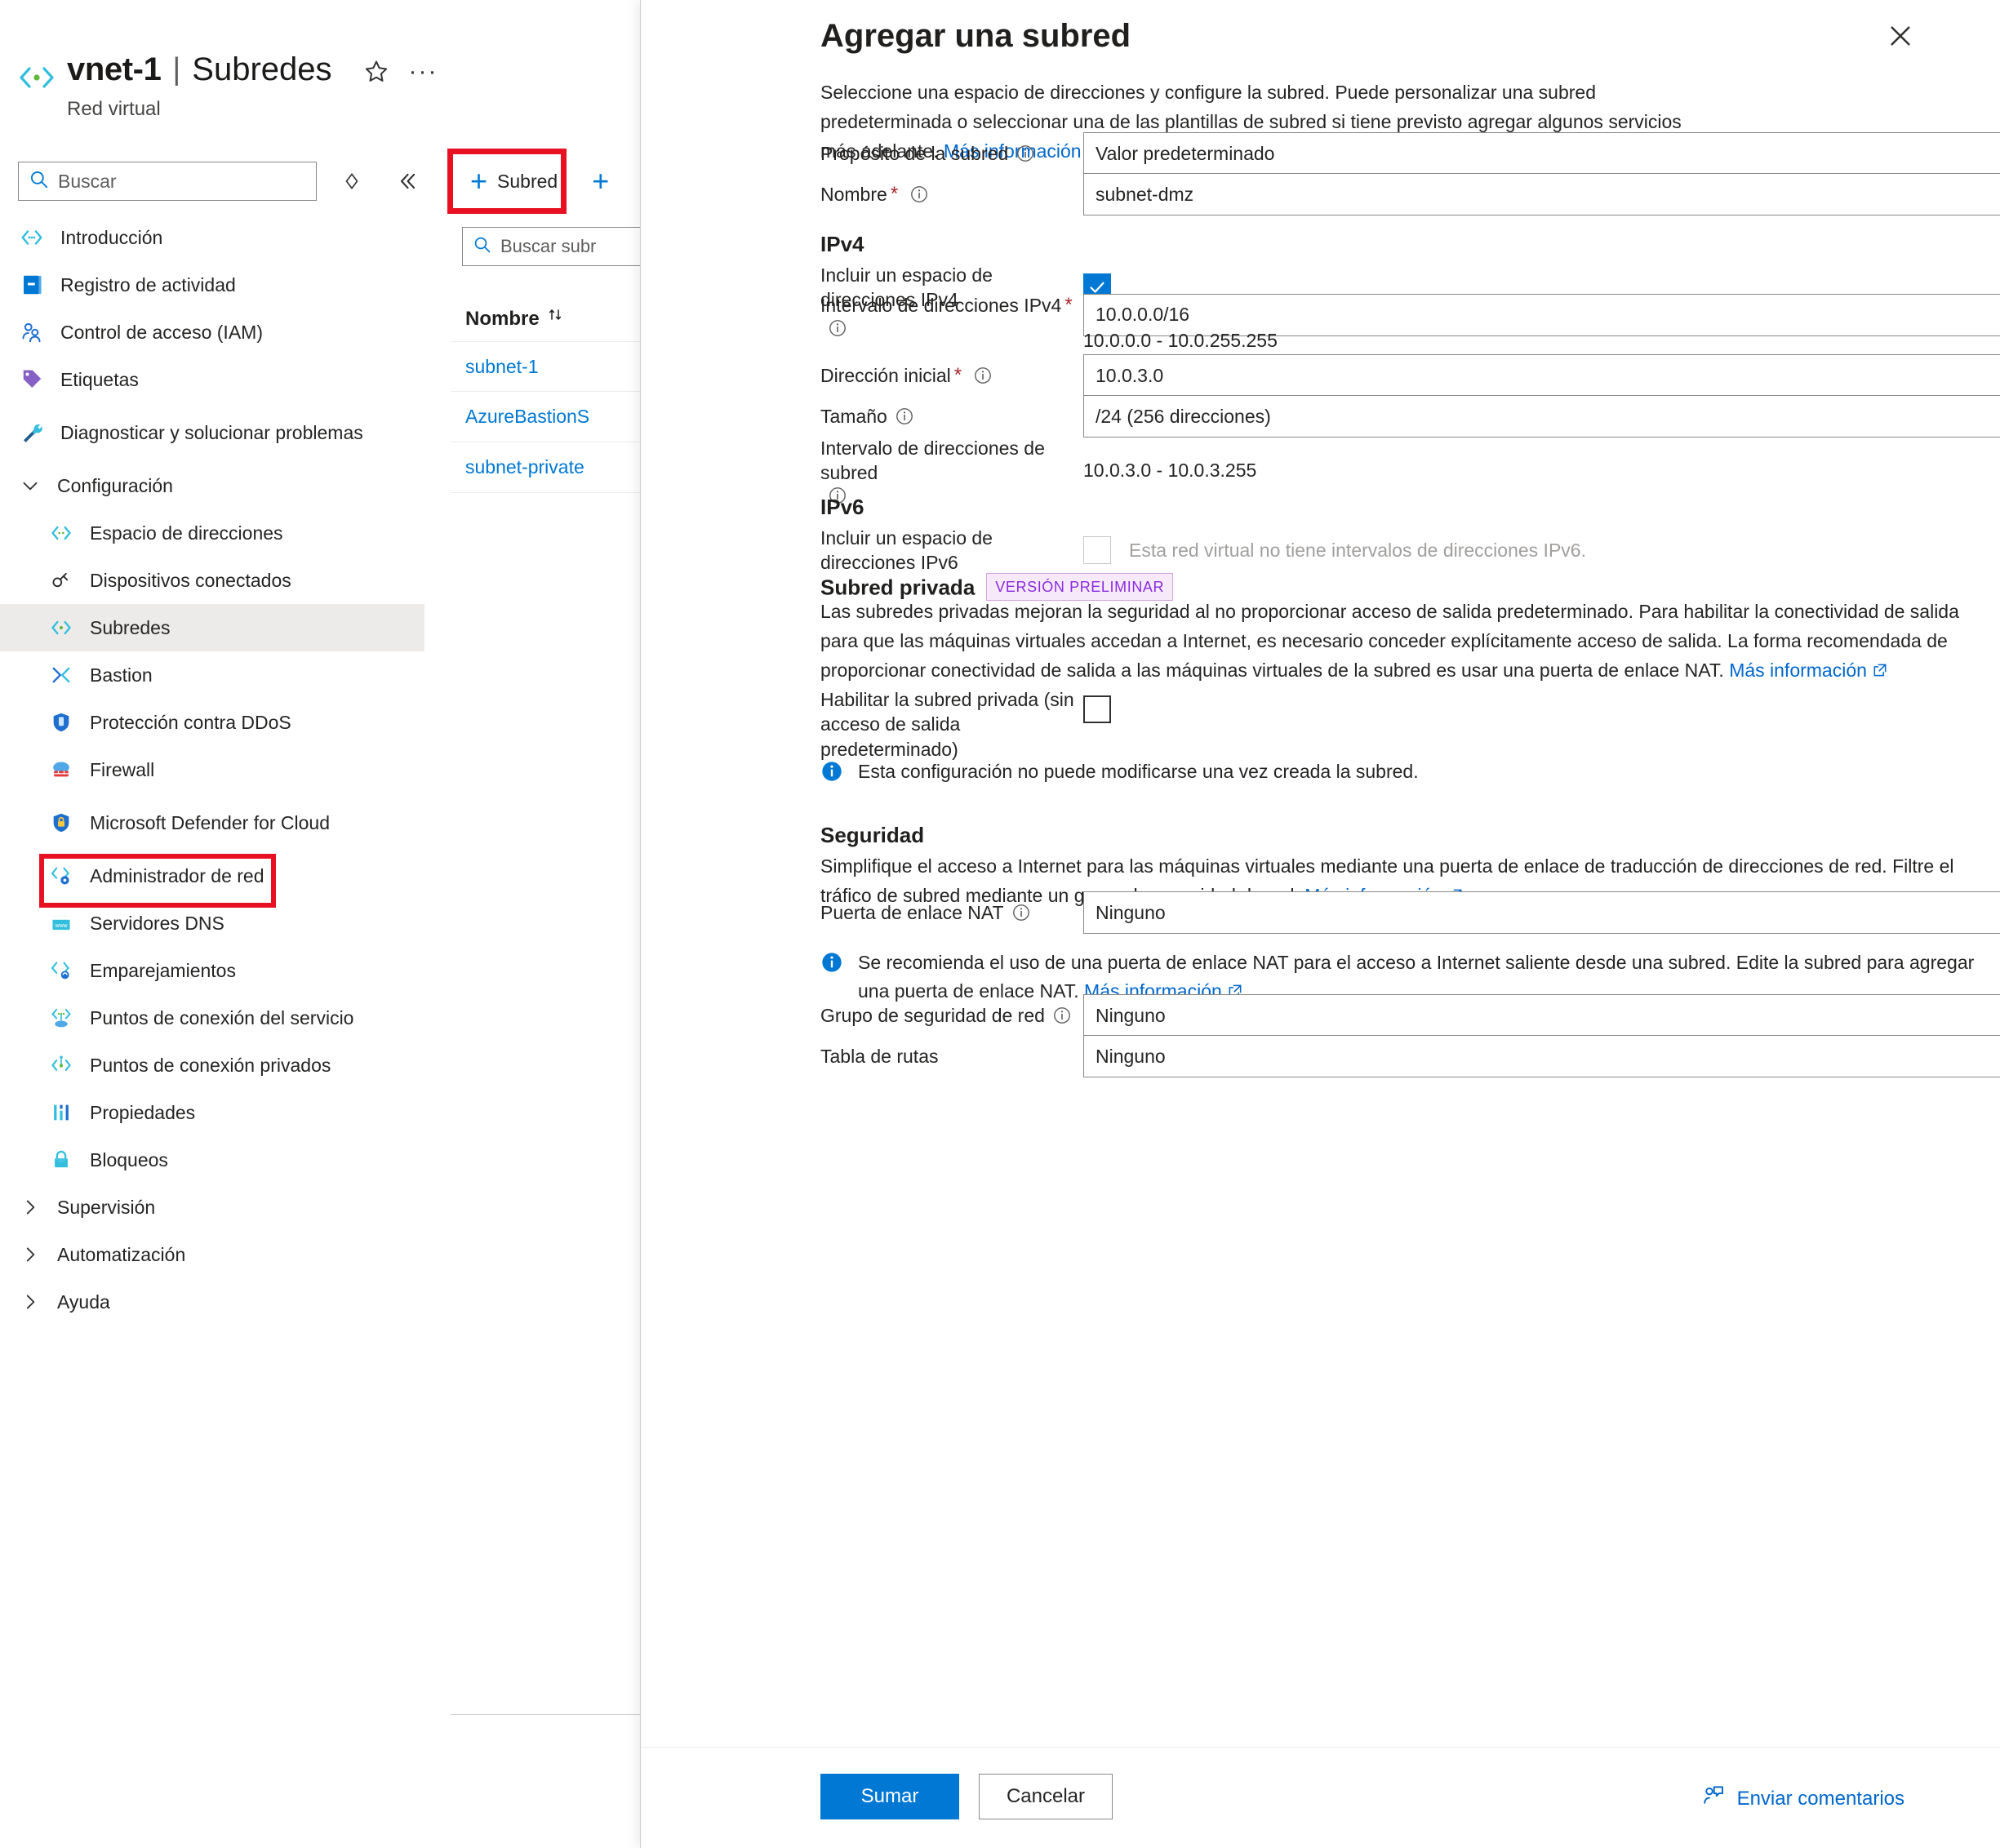 Image resolution: width=2000 pixels, height=1848 pixels. What do you see at coordinates (161, 332) in the screenshot?
I see `sidebar-item-label: Control de acceso (IAM)` at bounding box center [161, 332].